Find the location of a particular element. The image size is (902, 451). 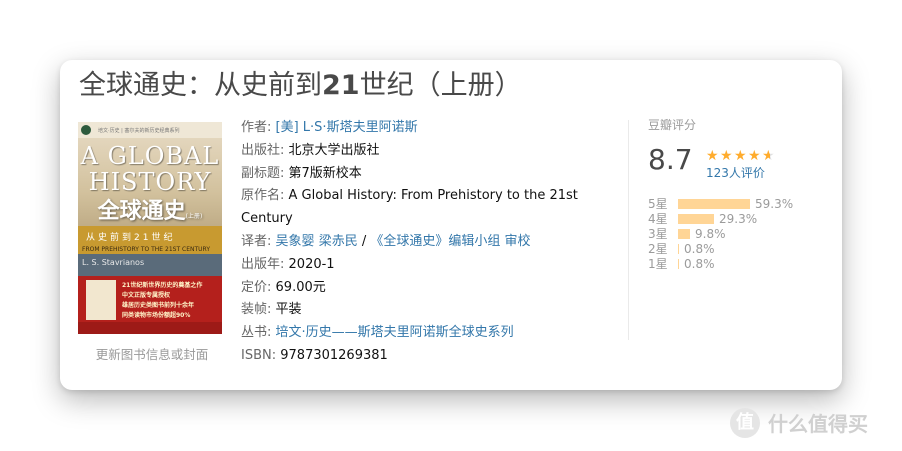

rating-bar-label: 1星 is located at coordinates (658, 264).